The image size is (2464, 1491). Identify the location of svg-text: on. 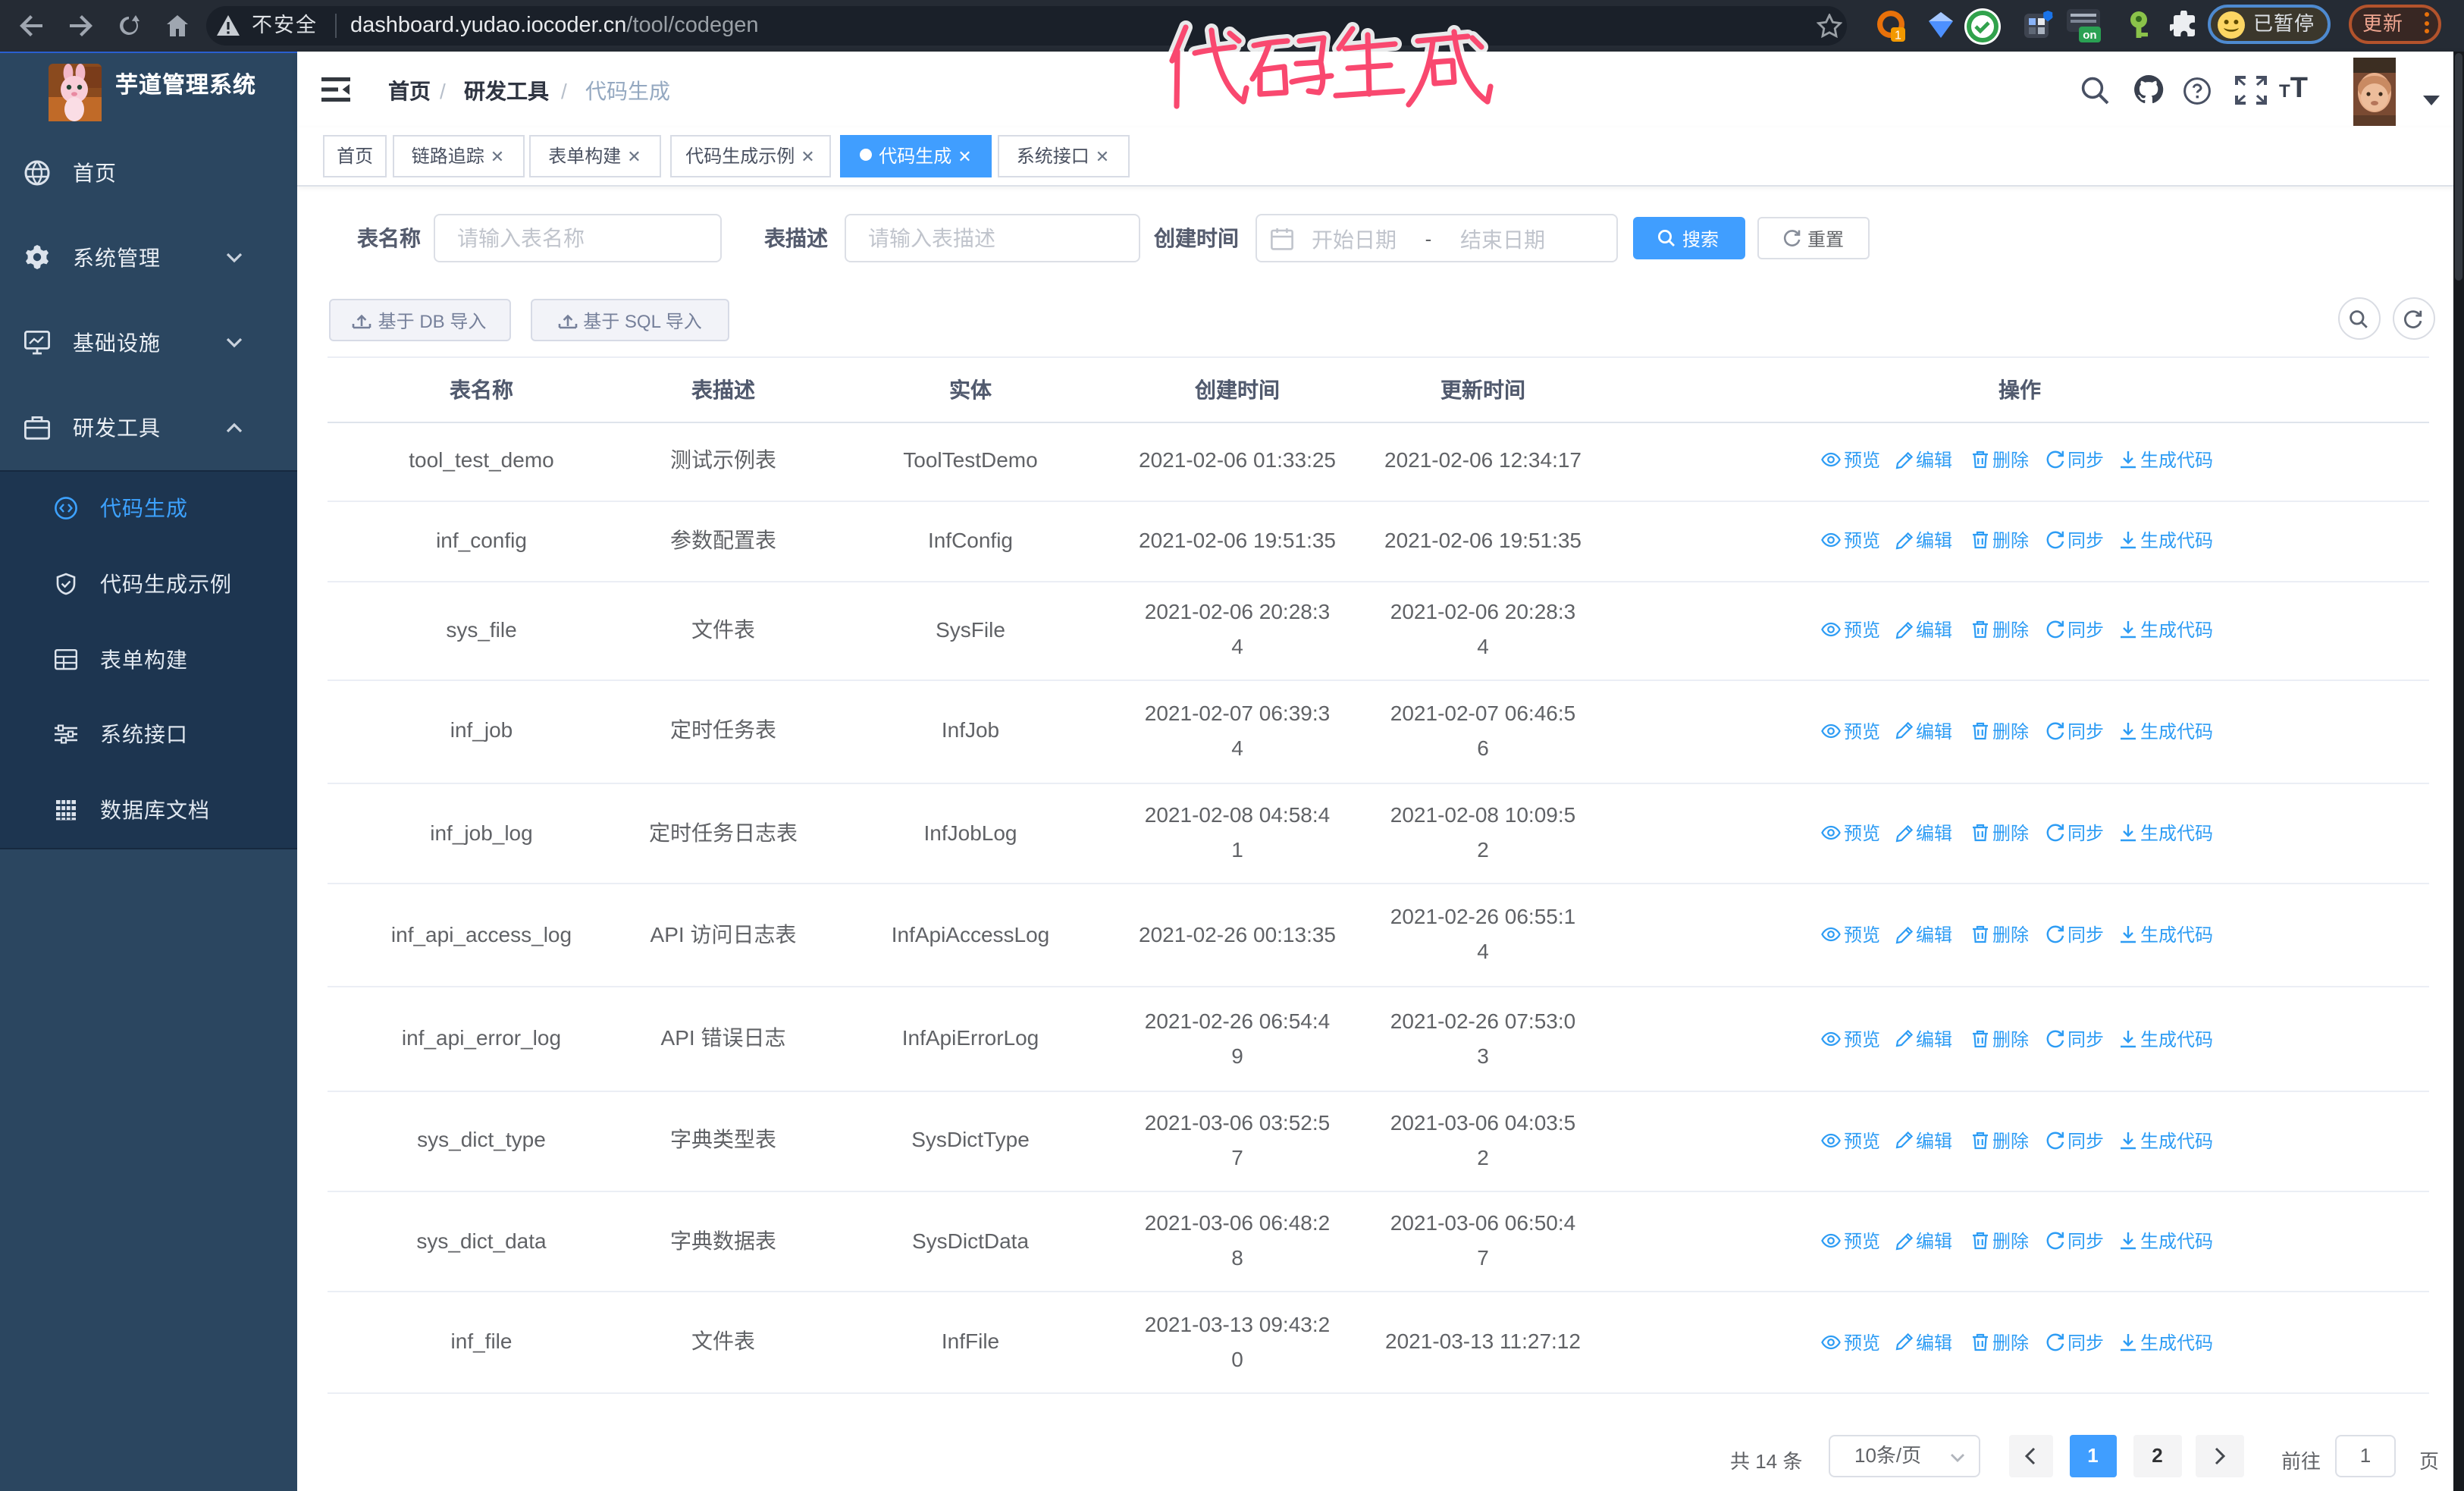
(2089, 35).